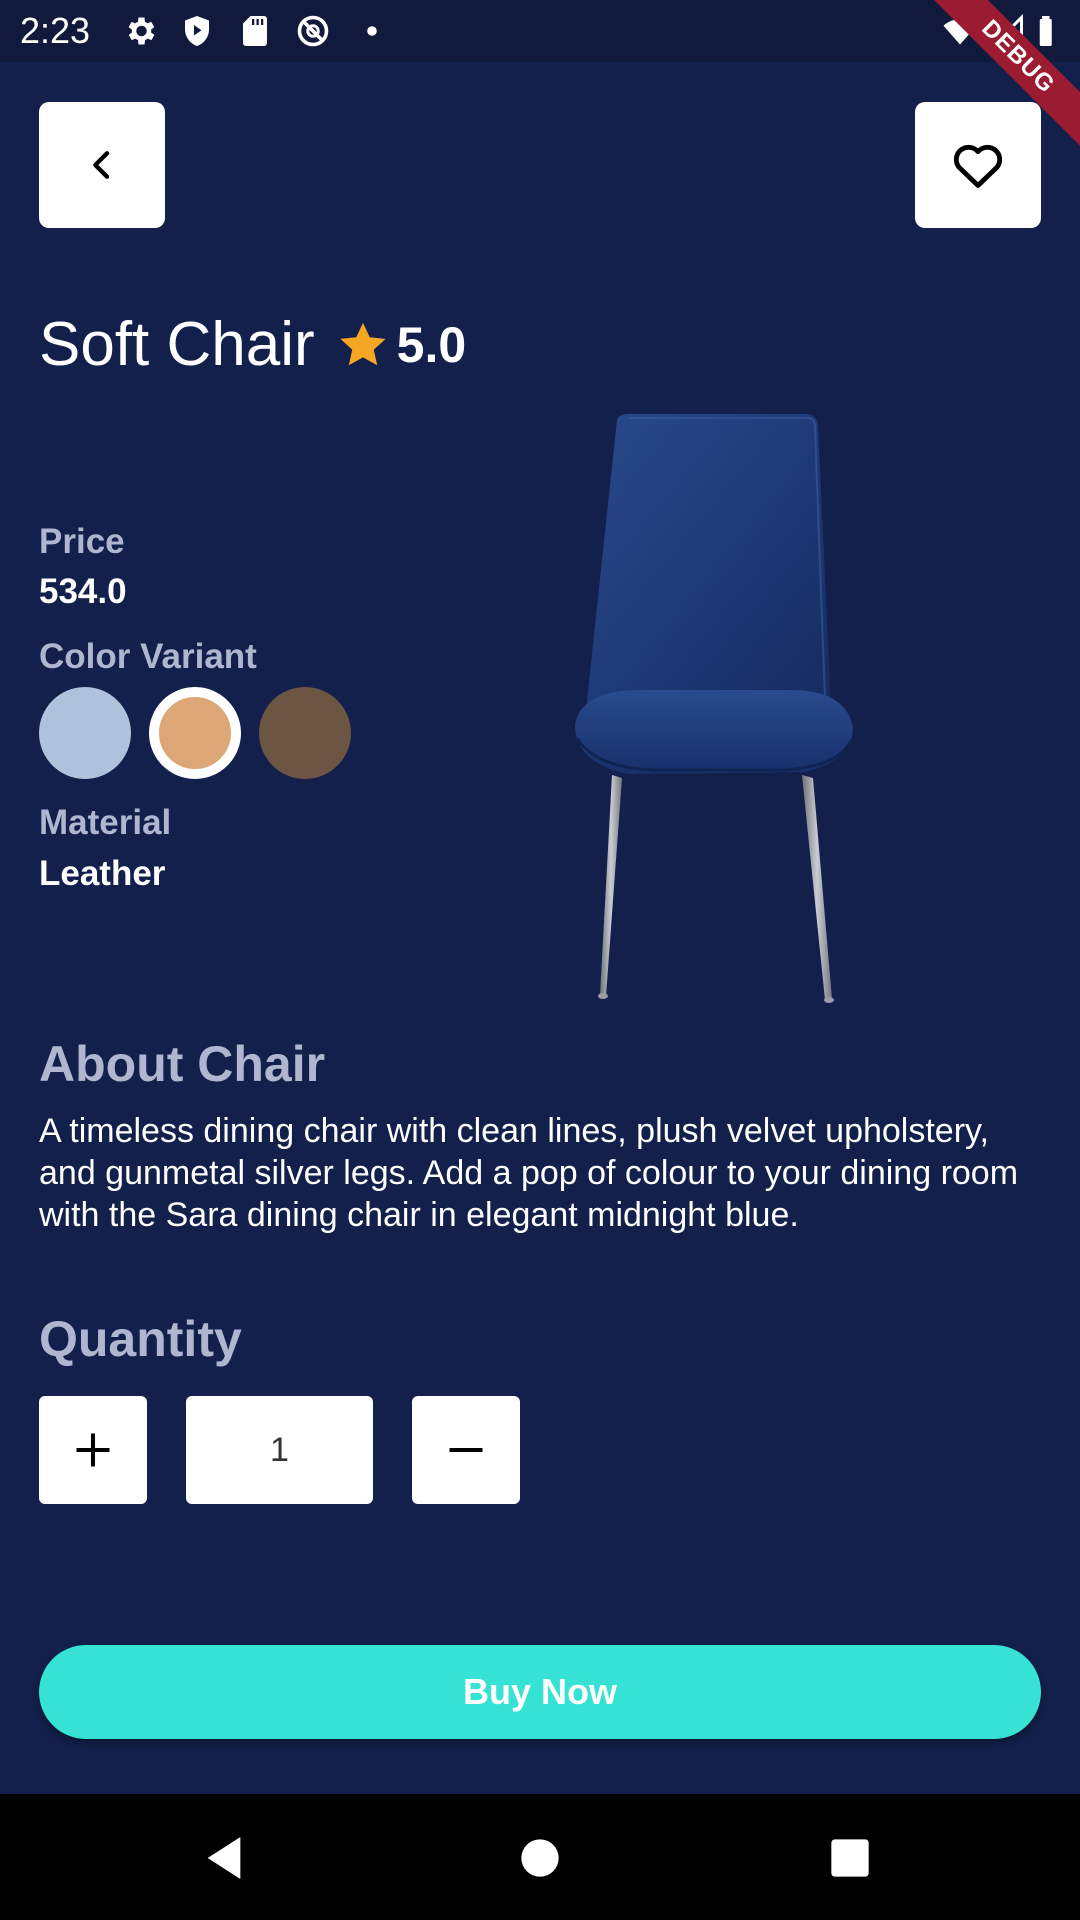 The width and height of the screenshot is (1080, 1920). What do you see at coordinates (305, 733) in the screenshot?
I see `color-swatch-brown` at bounding box center [305, 733].